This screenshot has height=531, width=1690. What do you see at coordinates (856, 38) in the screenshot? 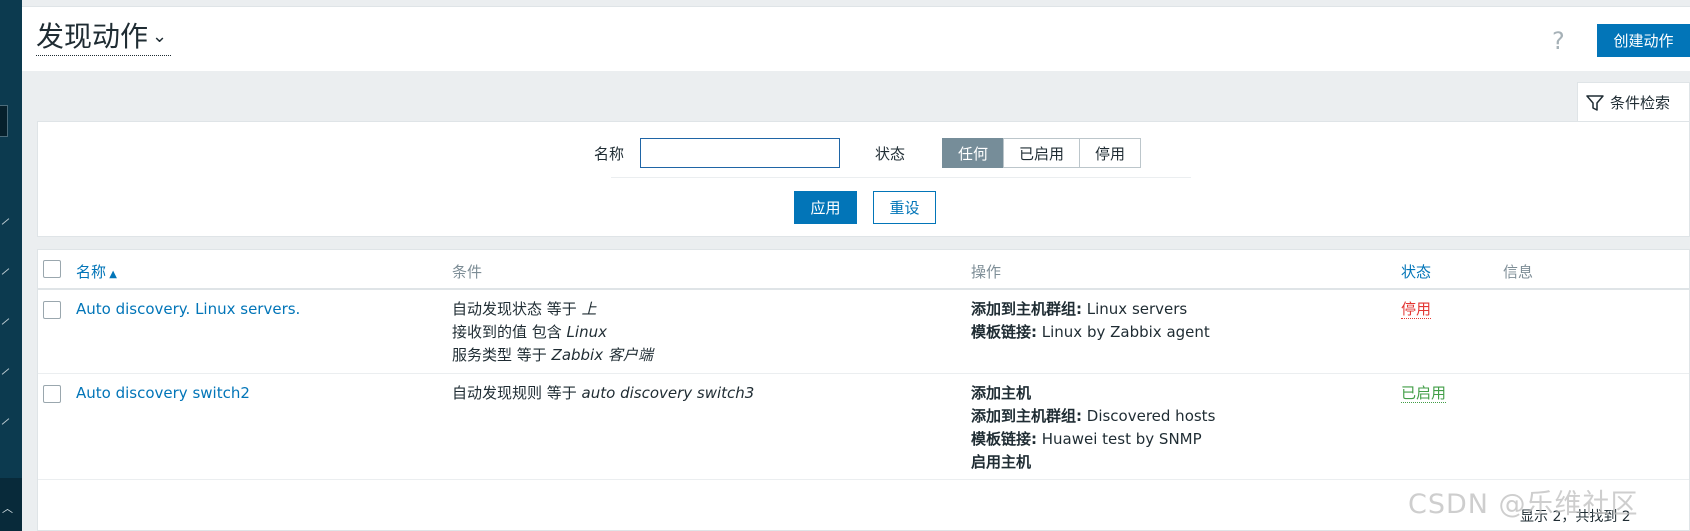
I see `page-header: 发现动作 ⌄ ? 创建动作` at bounding box center [856, 38].